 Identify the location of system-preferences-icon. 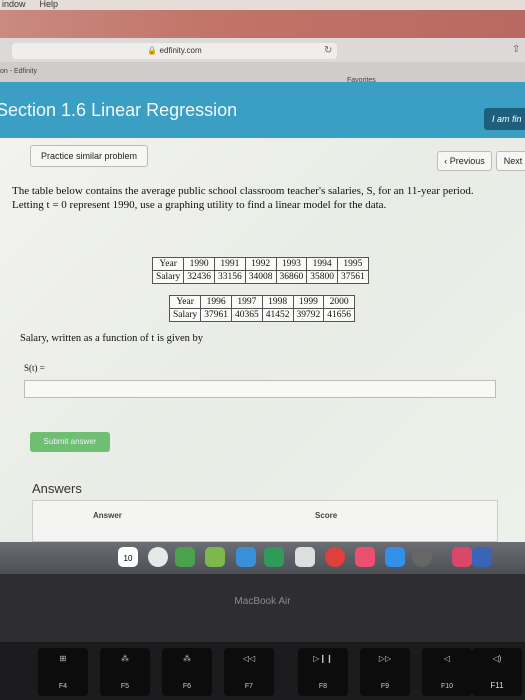
(422, 557).